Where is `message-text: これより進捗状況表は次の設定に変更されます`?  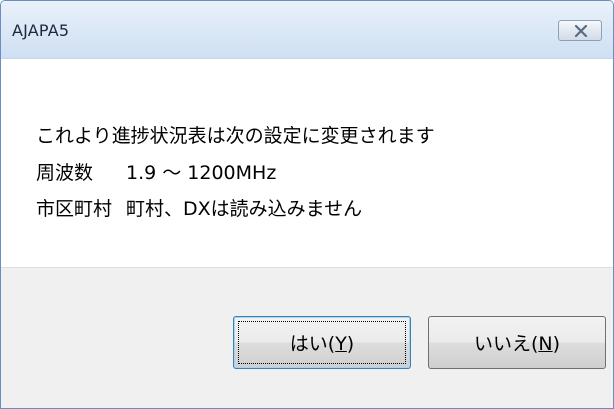 message-text: これより進捗状況表は次の設定に変更されます is located at coordinates (235, 136).